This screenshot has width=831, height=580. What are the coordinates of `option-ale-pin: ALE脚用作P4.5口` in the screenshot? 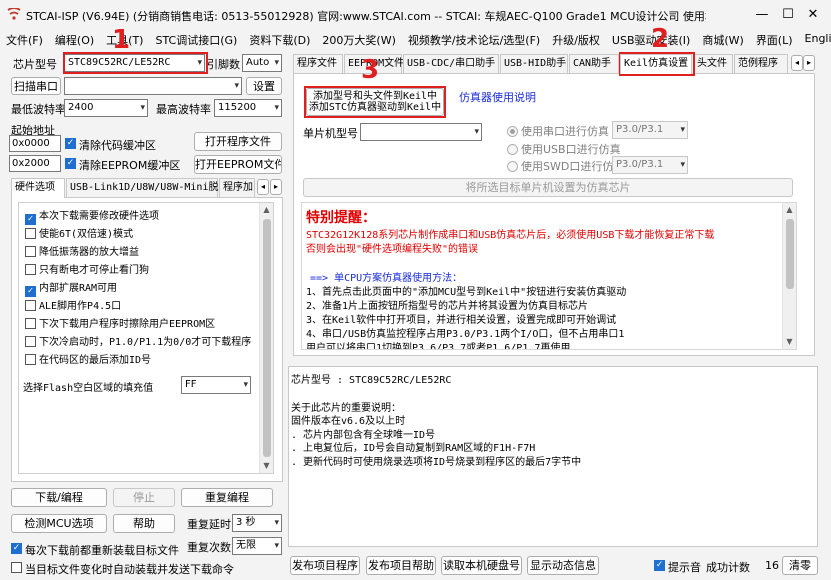 It's located at (73, 304).